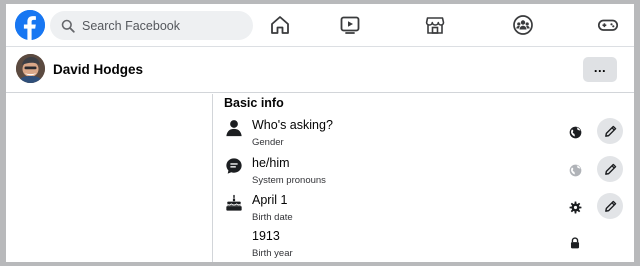 Image resolution: width=640 pixels, height=266 pixels. I want to click on watch-icon, so click(350, 25).